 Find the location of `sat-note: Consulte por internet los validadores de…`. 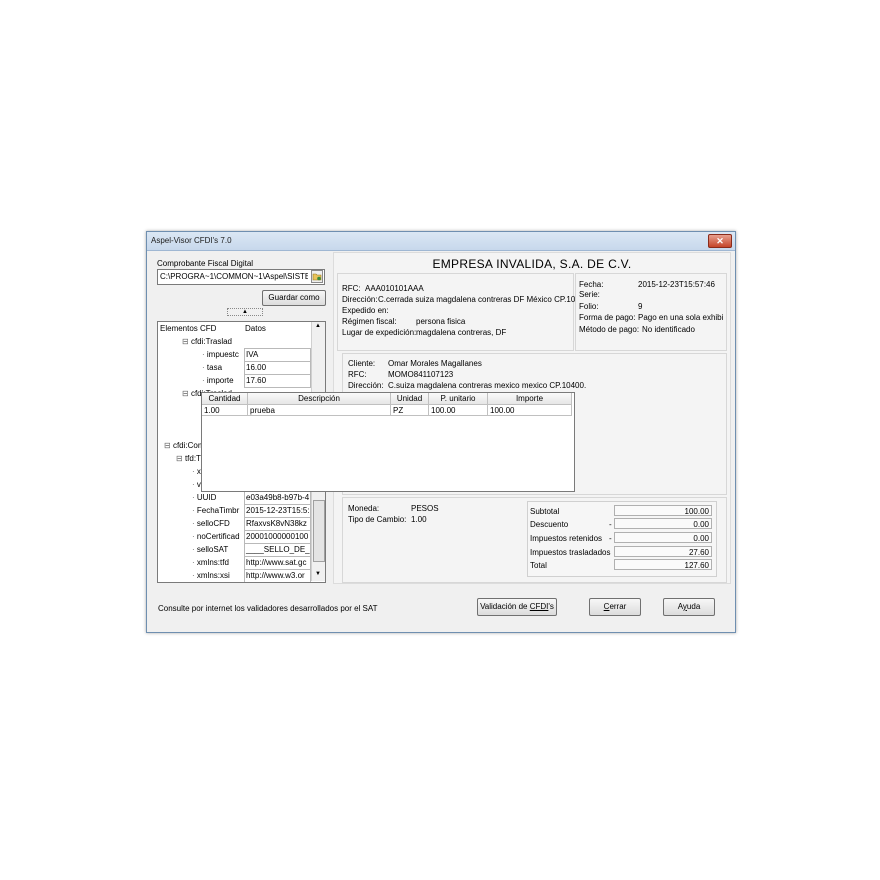

sat-note: Consulte por internet los validadores de… is located at coordinates (268, 608).